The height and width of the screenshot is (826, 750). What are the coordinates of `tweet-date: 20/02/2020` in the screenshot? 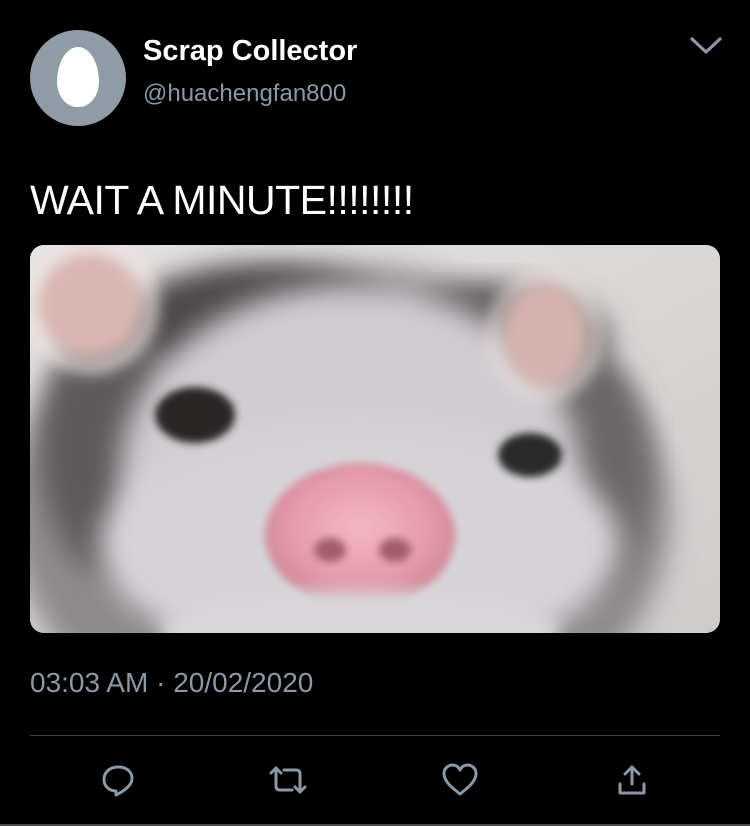 It's located at (243, 682).